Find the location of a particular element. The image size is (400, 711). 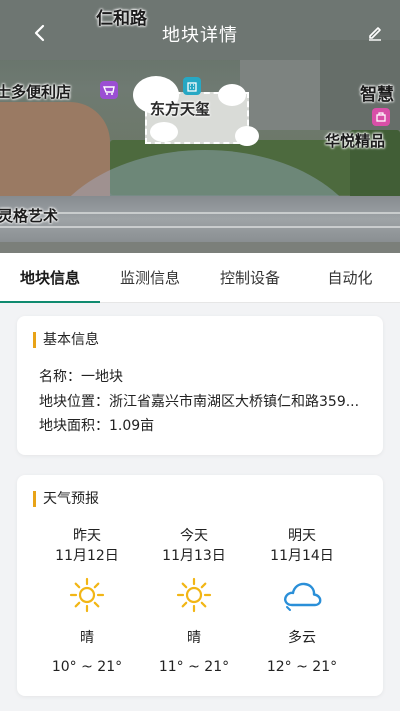

weather-date: 11月13日 is located at coordinates (194, 556).